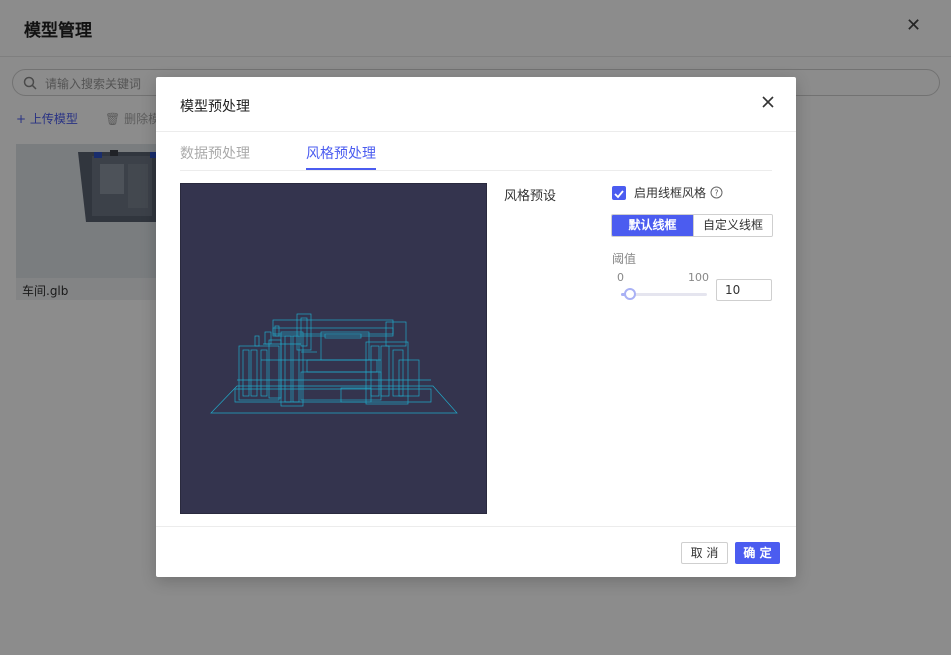  I want to click on style-preset-label: 风格预设, so click(530, 196).